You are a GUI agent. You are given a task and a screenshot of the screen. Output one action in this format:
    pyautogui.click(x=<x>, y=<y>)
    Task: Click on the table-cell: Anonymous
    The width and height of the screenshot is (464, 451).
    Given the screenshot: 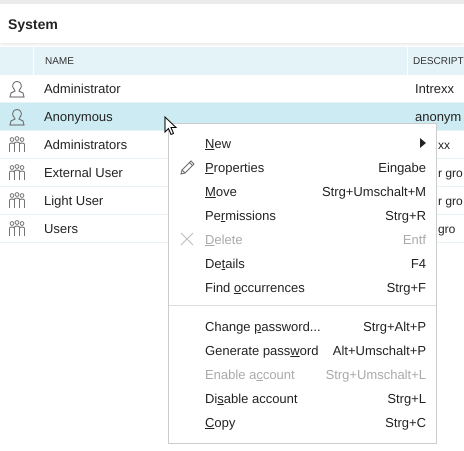 What is the action you would take?
    pyautogui.click(x=78, y=116)
    